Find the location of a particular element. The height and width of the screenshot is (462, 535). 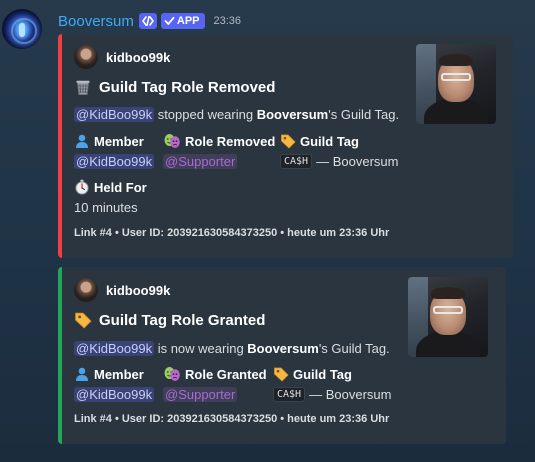

field-name-held-for: Held For is located at coordinates (120, 187).